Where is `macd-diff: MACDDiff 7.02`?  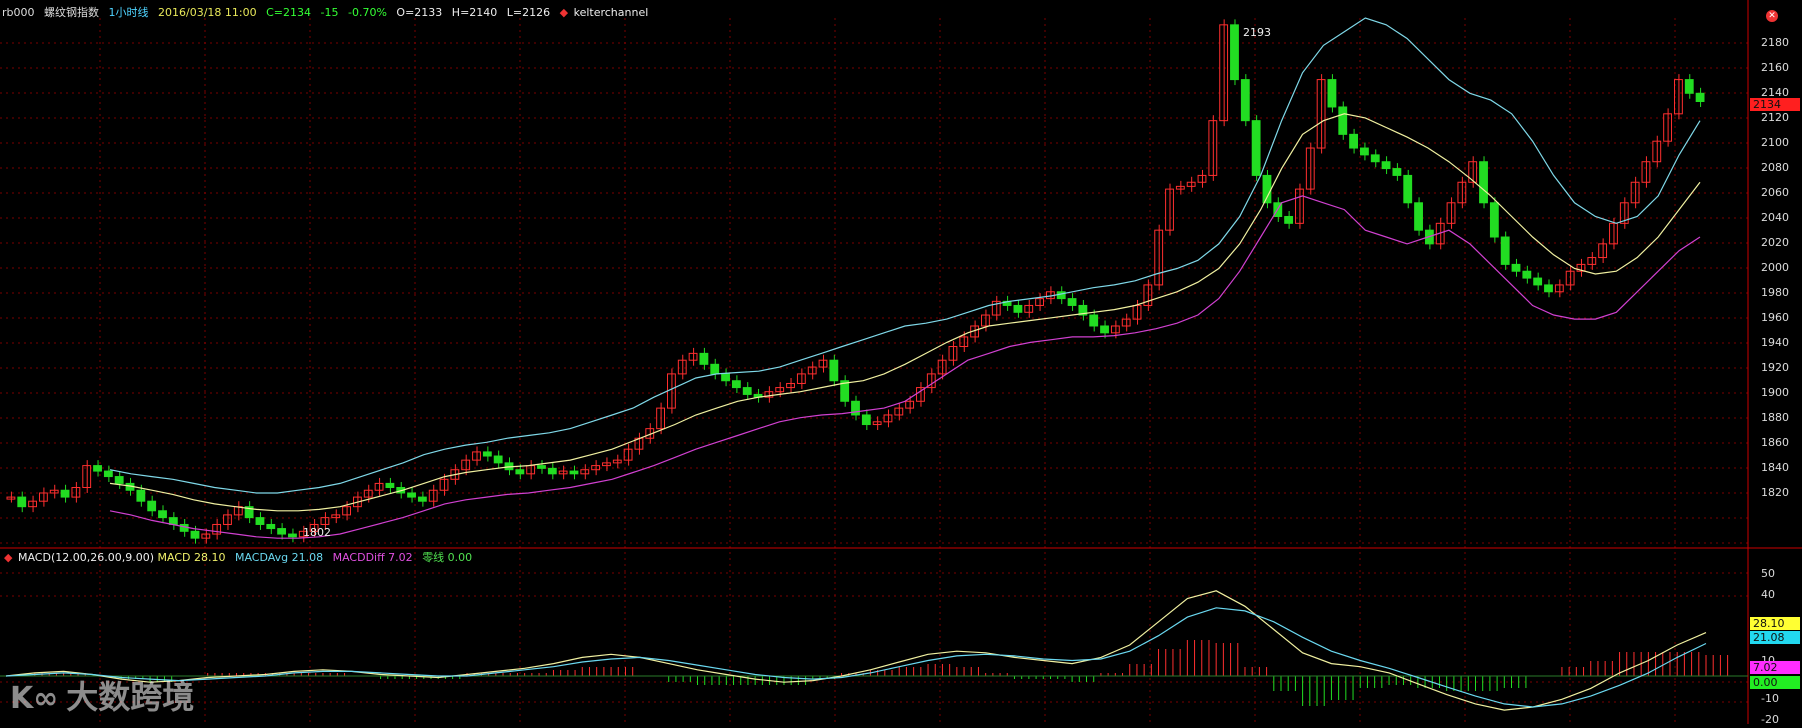 macd-diff: MACDDiff 7.02 is located at coordinates (372, 557).